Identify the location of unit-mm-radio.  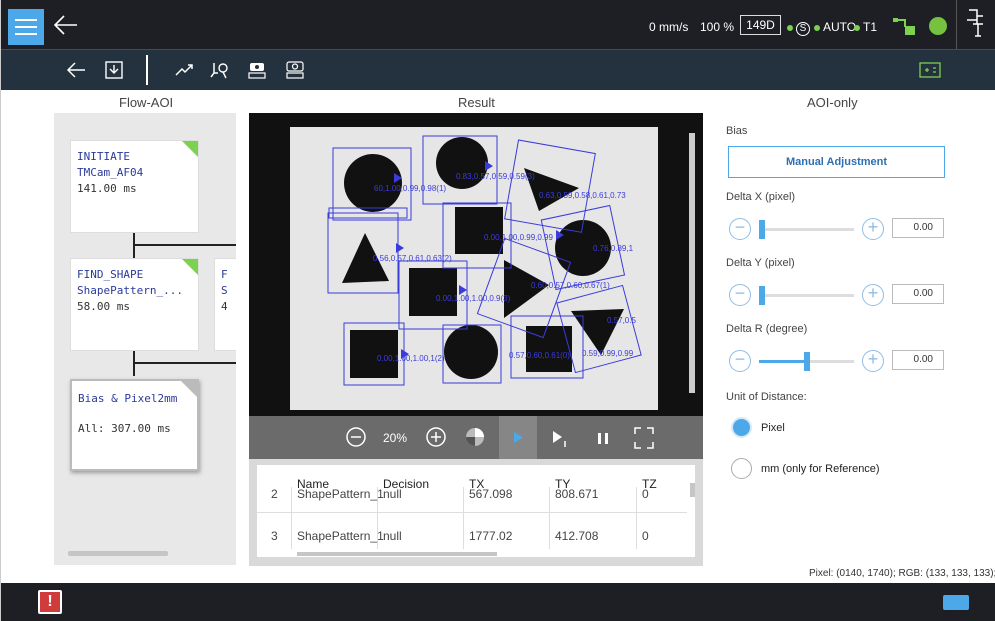
(741, 468).